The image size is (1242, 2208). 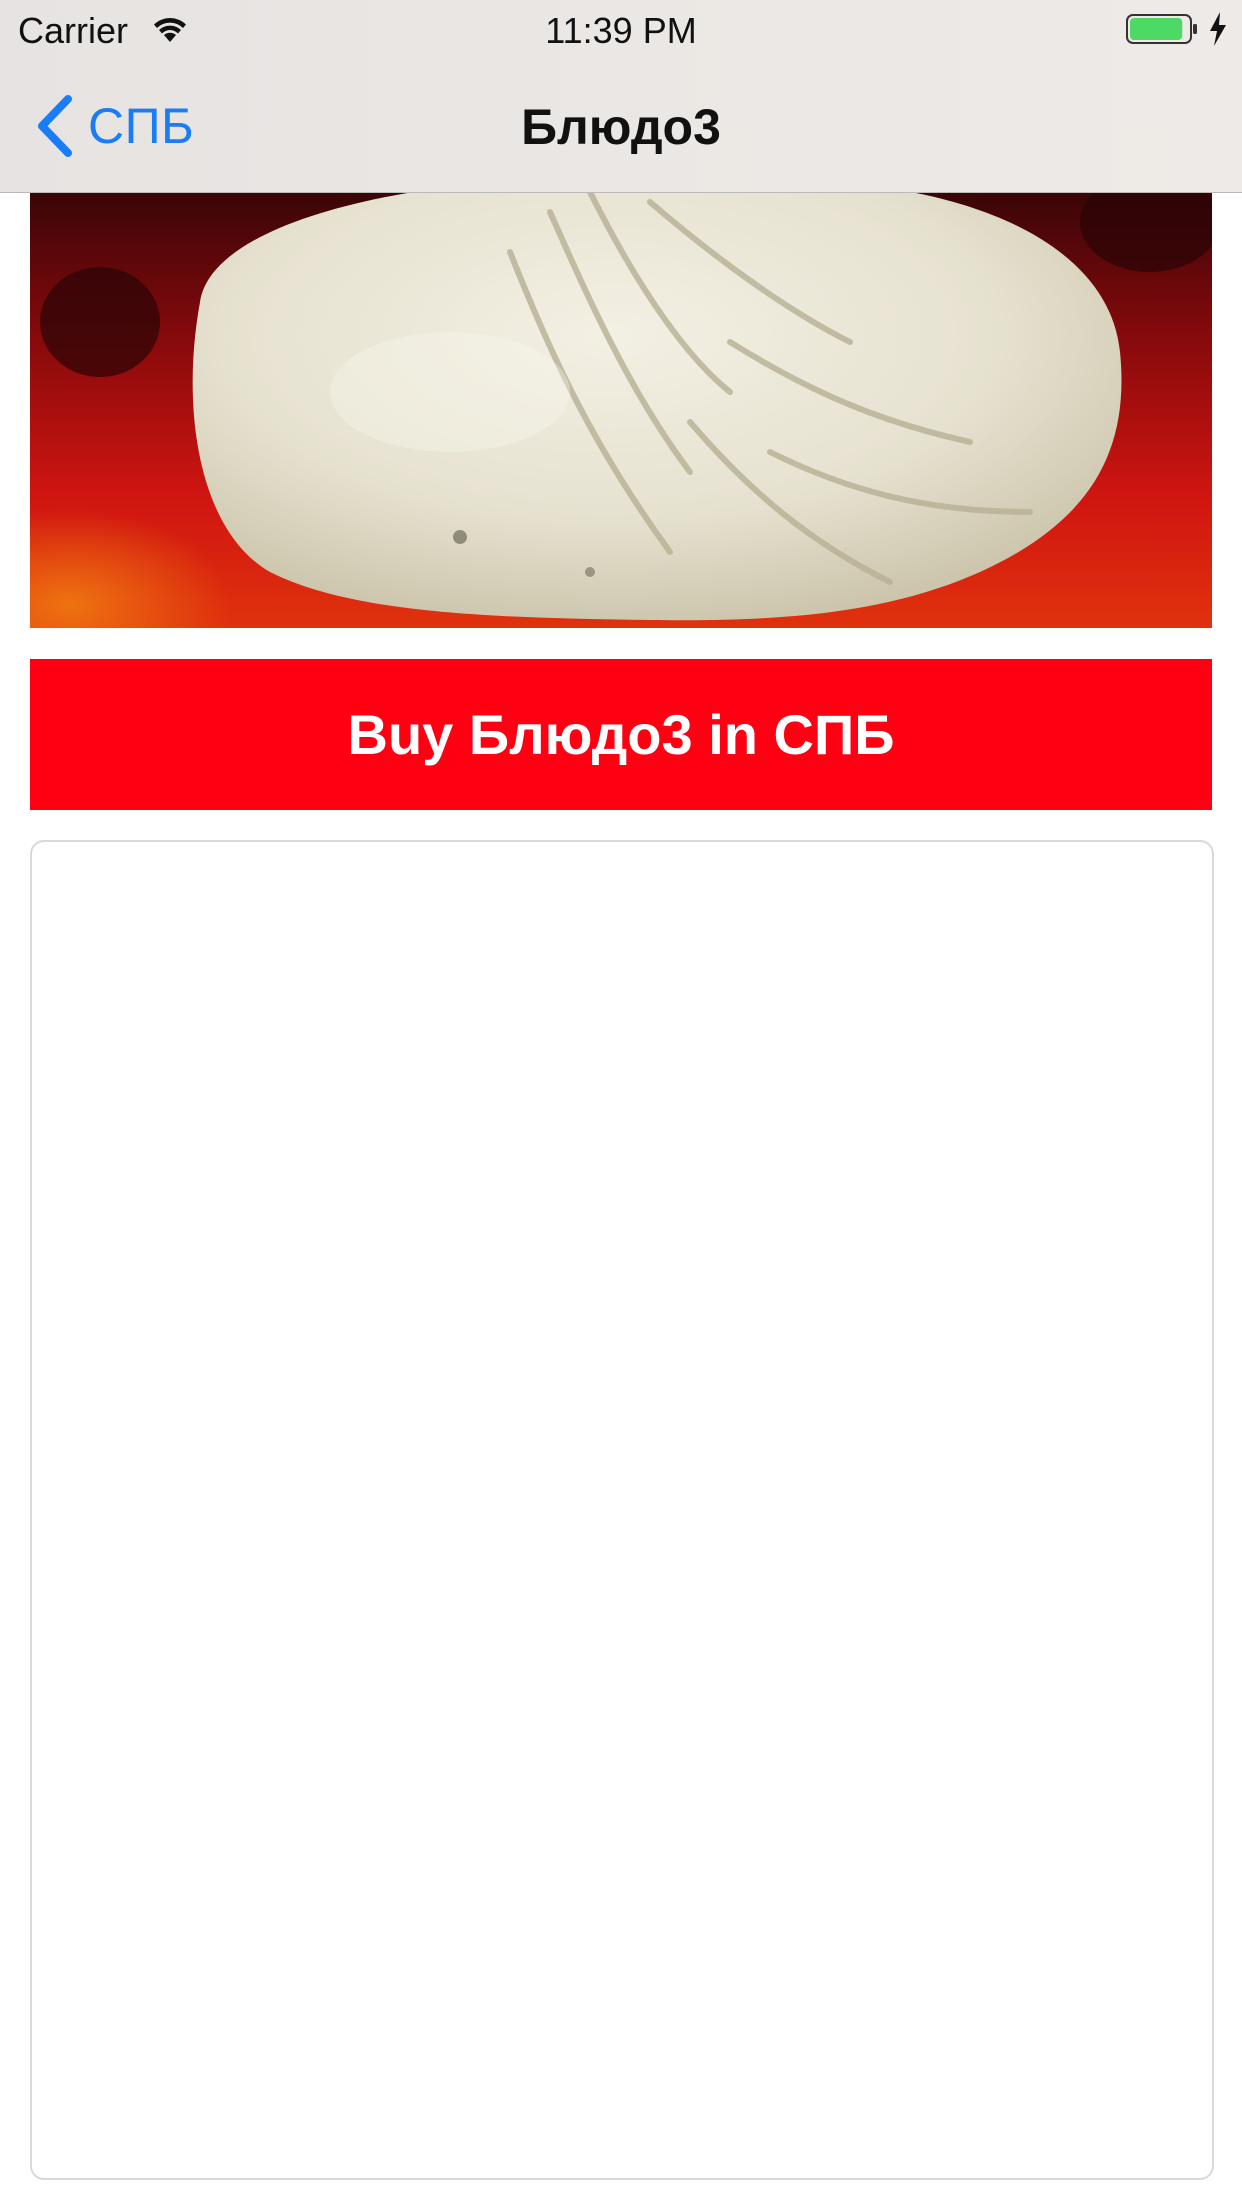 I want to click on page-title: Блюдо3, so click(x=621, y=127).